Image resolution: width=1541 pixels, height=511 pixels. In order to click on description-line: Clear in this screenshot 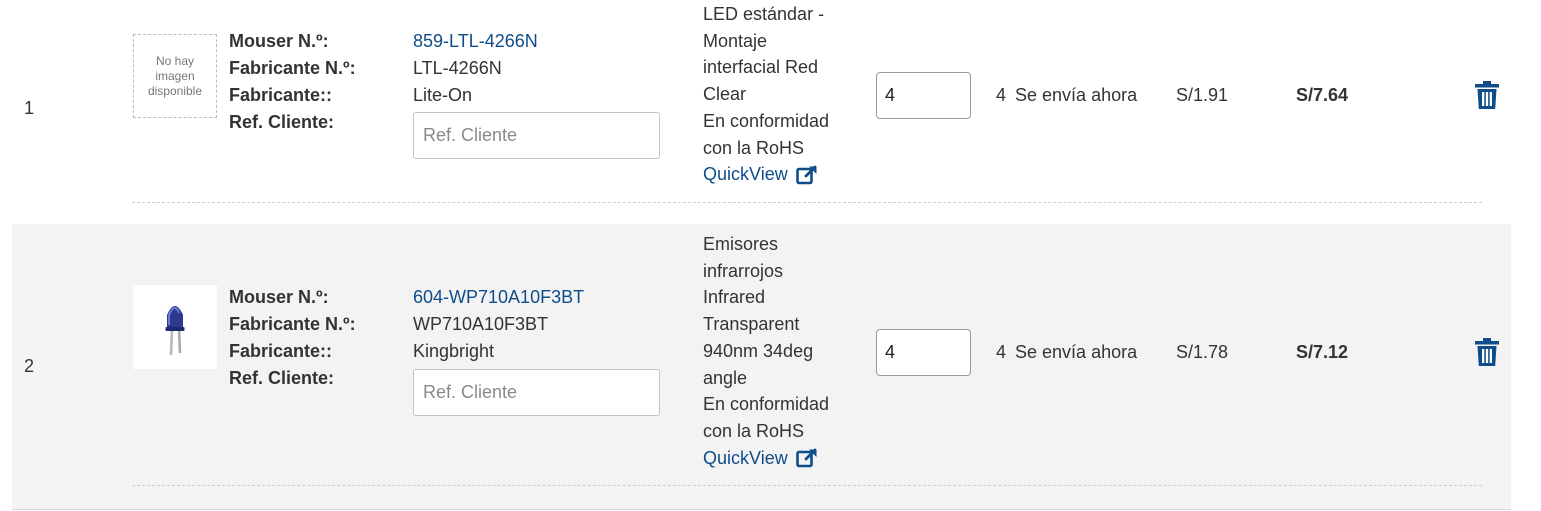, I will do `click(725, 94)`.